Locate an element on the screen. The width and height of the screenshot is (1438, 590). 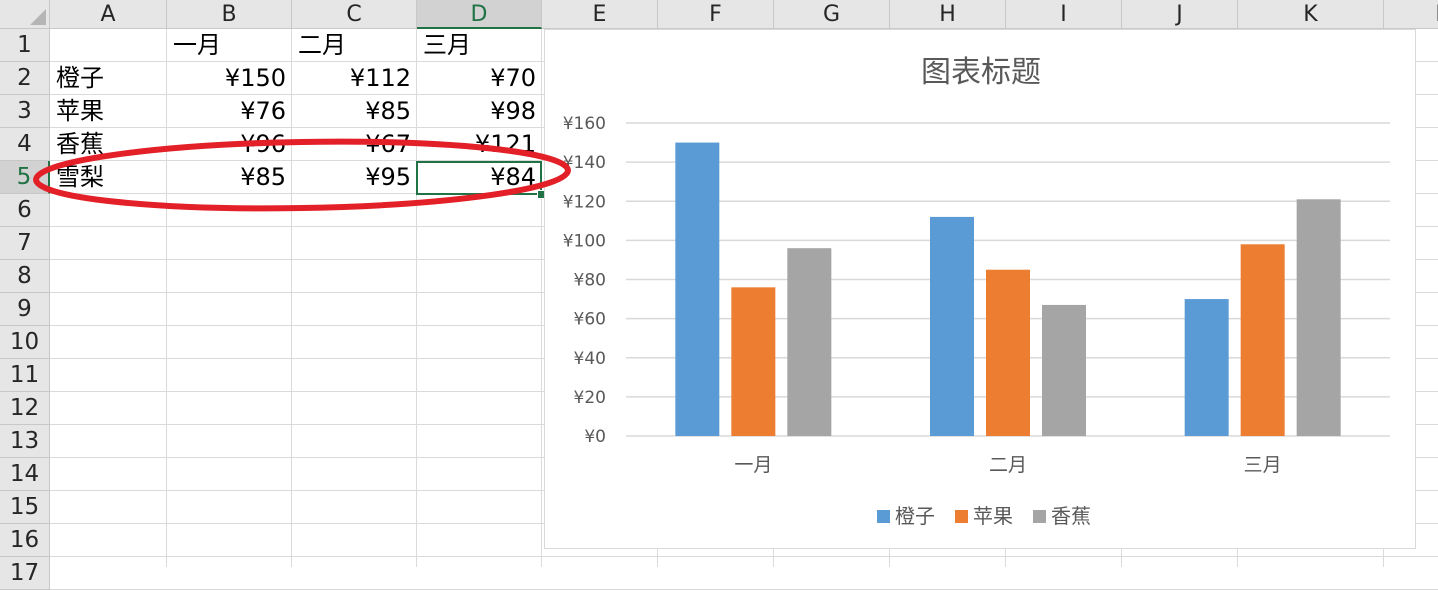
column-header-i: I is located at coordinates (1064, 14).